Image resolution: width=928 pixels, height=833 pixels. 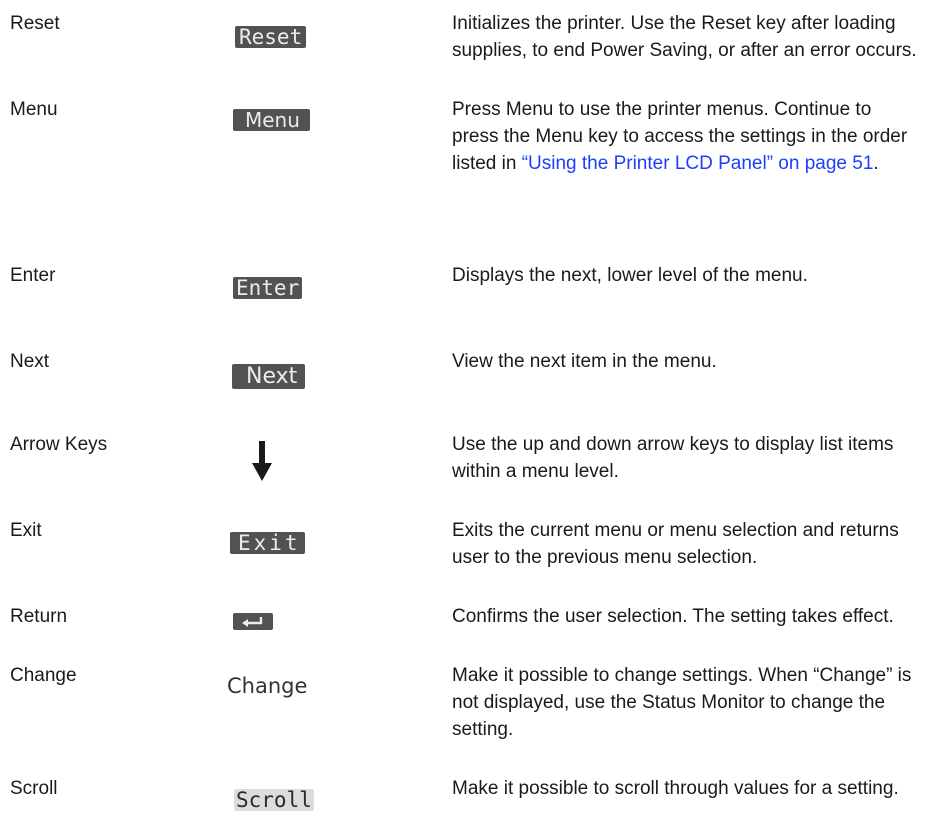 What do you see at coordinates (271, 120) in the screenshot?
I see `menu-key-icon: Menu` at bounding box center [271, 120].